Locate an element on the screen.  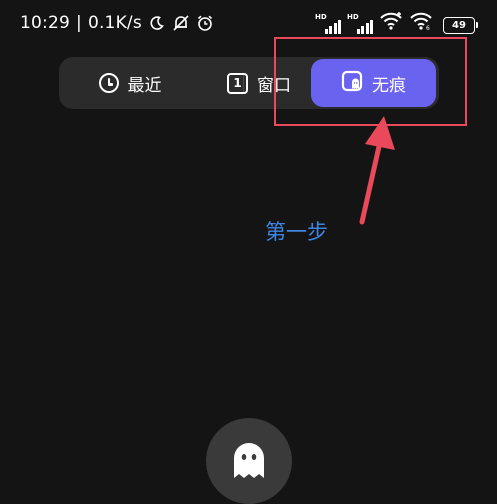
tab-recent: 最近 is located at coordinates (130, 83).